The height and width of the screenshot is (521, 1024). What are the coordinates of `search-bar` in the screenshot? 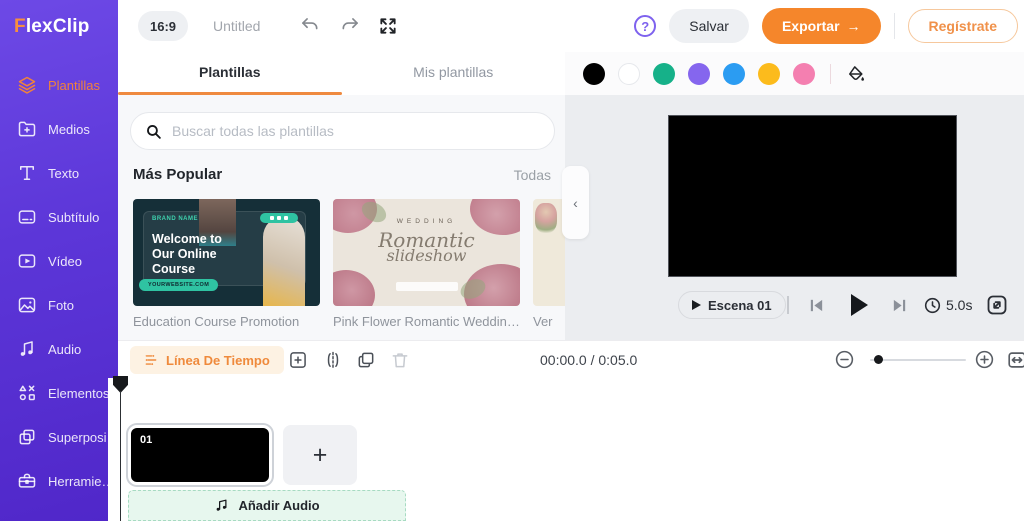 It's located at (342, 131).